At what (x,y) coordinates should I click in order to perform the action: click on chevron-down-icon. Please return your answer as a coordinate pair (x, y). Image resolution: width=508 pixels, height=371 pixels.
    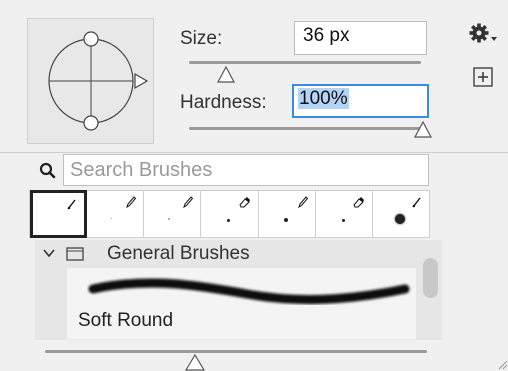
    Looking at the image, I should click on (49, 253).